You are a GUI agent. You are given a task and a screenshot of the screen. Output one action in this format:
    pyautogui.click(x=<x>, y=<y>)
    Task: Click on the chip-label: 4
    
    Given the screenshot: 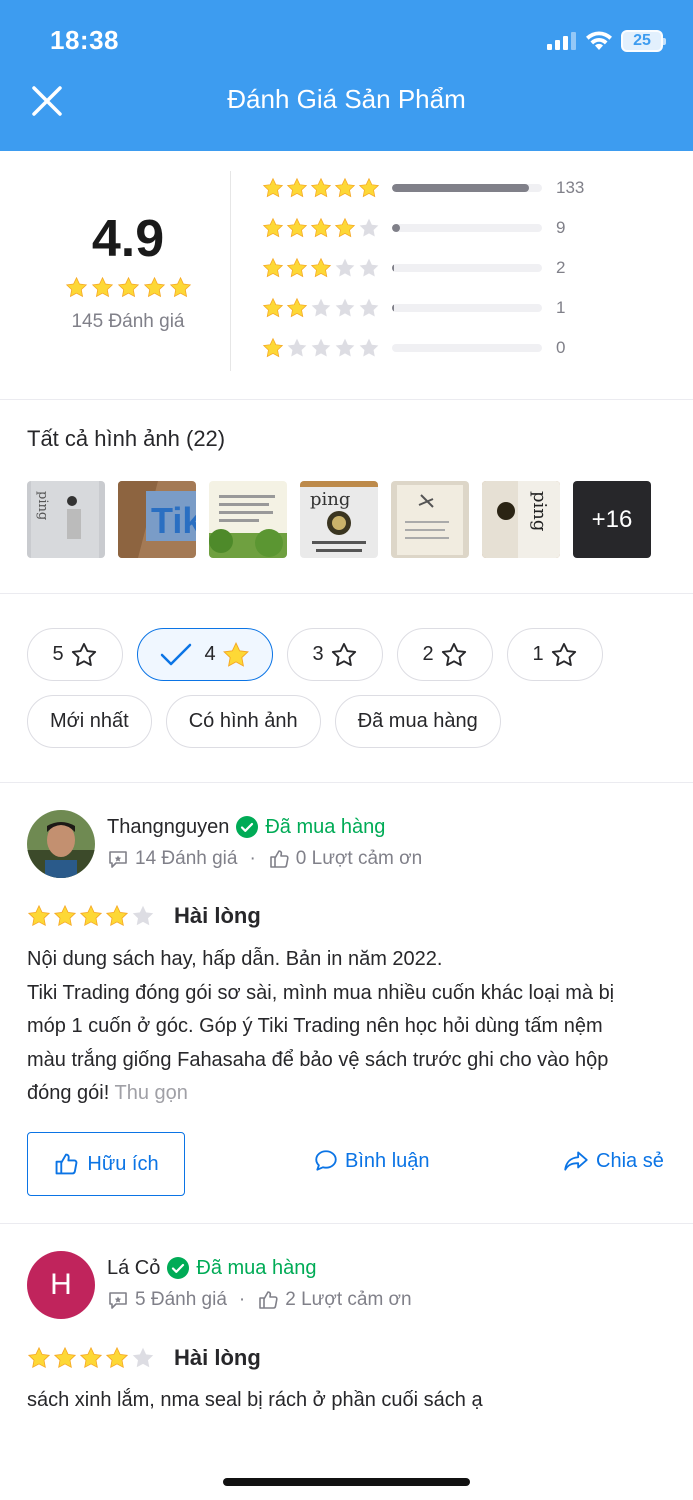 What is the action you would take?
    pyautogui.click(x=210, y=654)
    